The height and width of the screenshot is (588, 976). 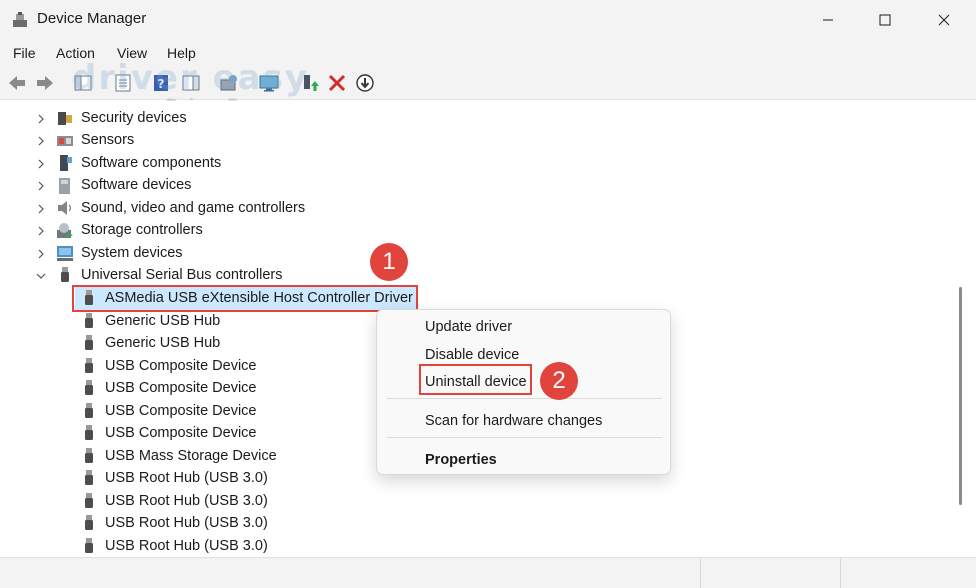 What do you see at coordinates (65, 141) in the screenshot?
I see `sensors-icon` at bounding box center [65, 141].